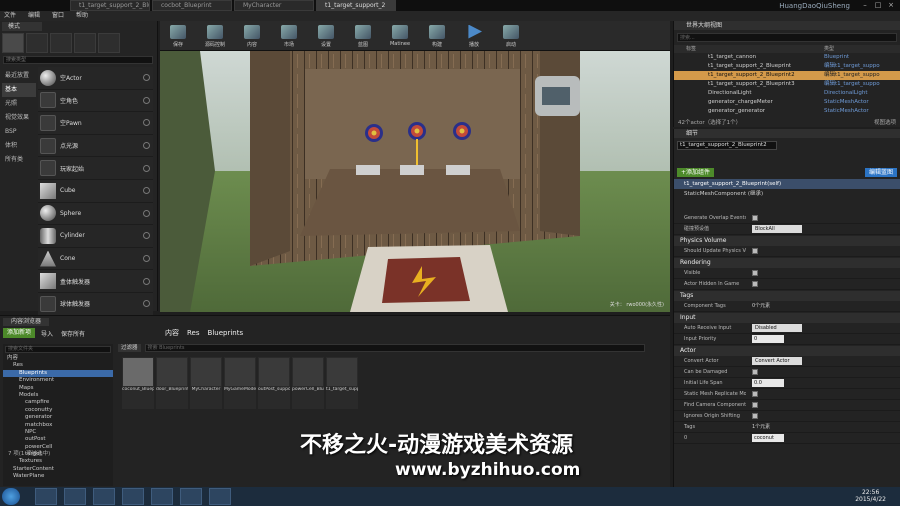  Describe the element at coordinates (193, 333) in the screenshot. I see `breadcrumb-item: Res` at that location.